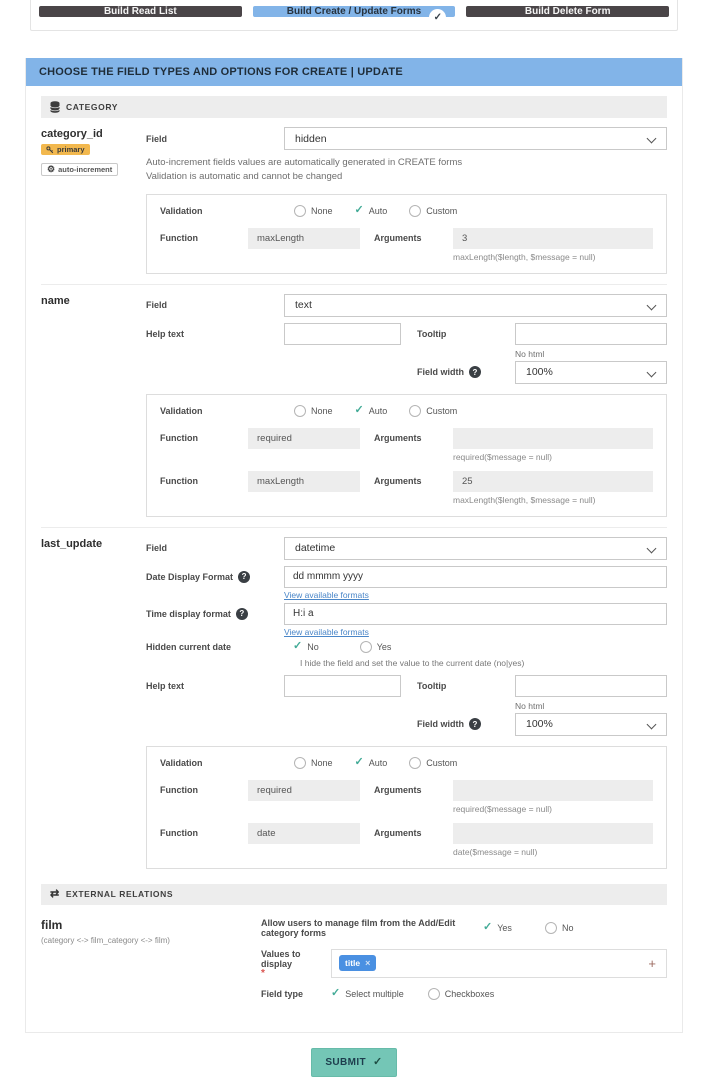 The width and height of the screenshot is (708, 1077). I want to click on step-label: Build Create / Update Forms, so click(354, 11).